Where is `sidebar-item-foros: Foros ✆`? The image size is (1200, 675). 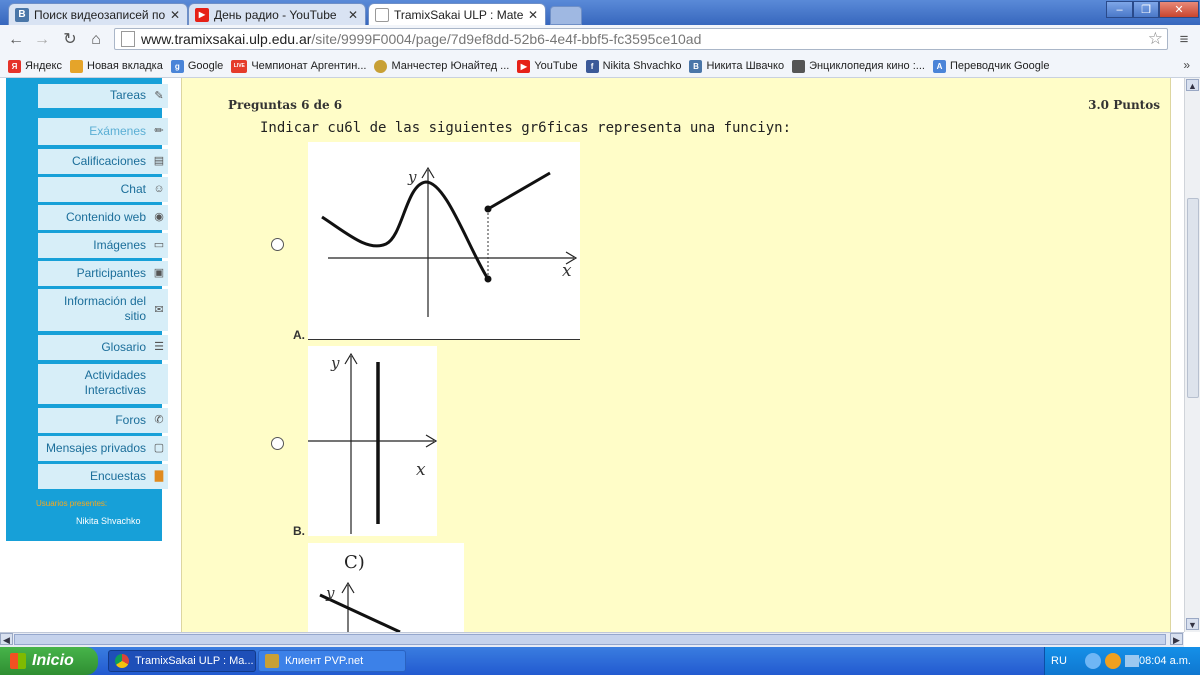 sidebar-item-foros: Foros ✆ is located at coordinates (103, 420).